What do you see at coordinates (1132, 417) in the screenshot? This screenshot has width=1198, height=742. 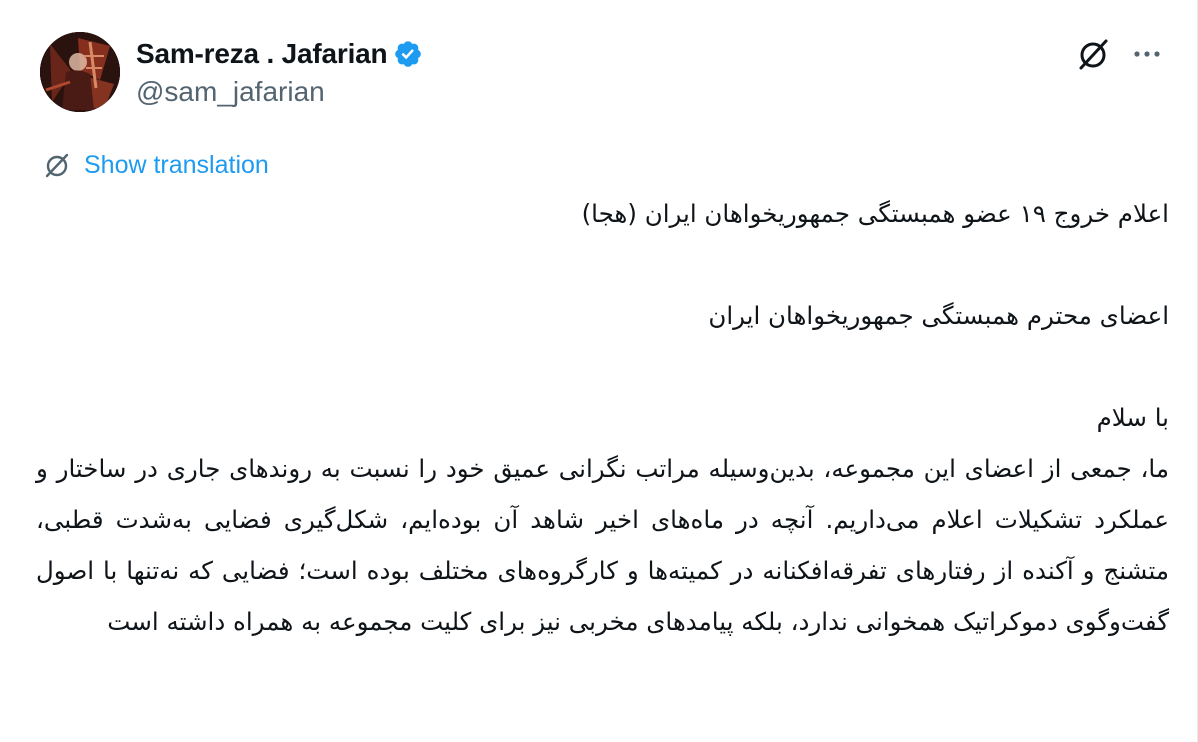 I see `tweet-line-greeting: با سلام` at bounding box center [1132, 417].